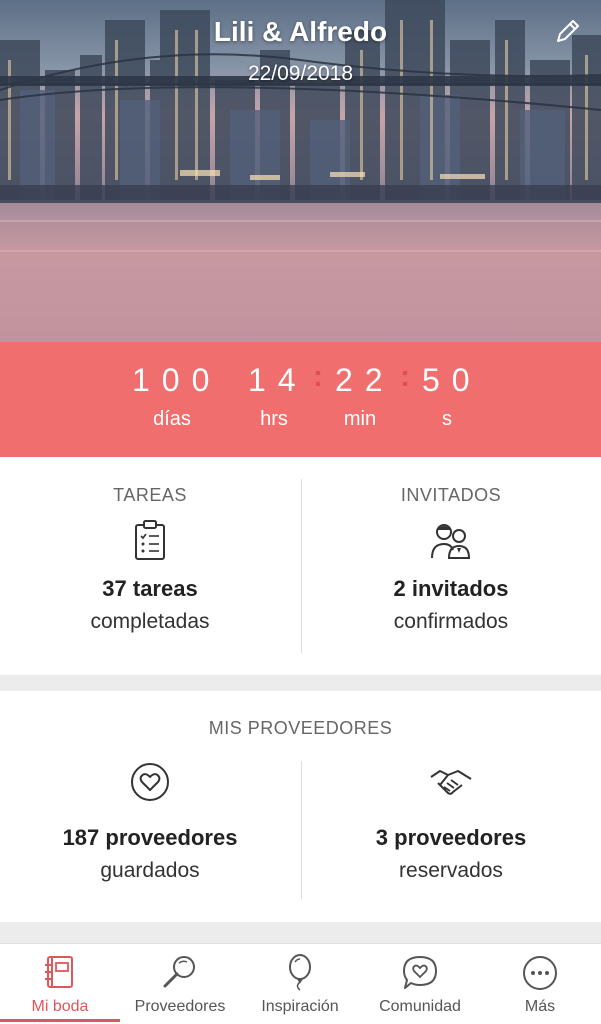 This screenshot has height=1024, width=601. I want to click on active-tab-indicator, so click(60, 1020).